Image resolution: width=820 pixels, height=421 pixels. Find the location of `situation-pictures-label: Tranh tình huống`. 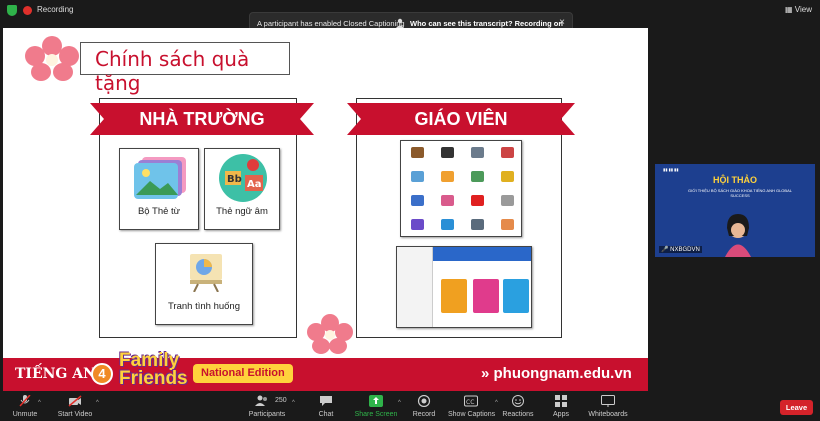

situation-pictures-label: Tranh tình huống is located at coordinates (203, 306).